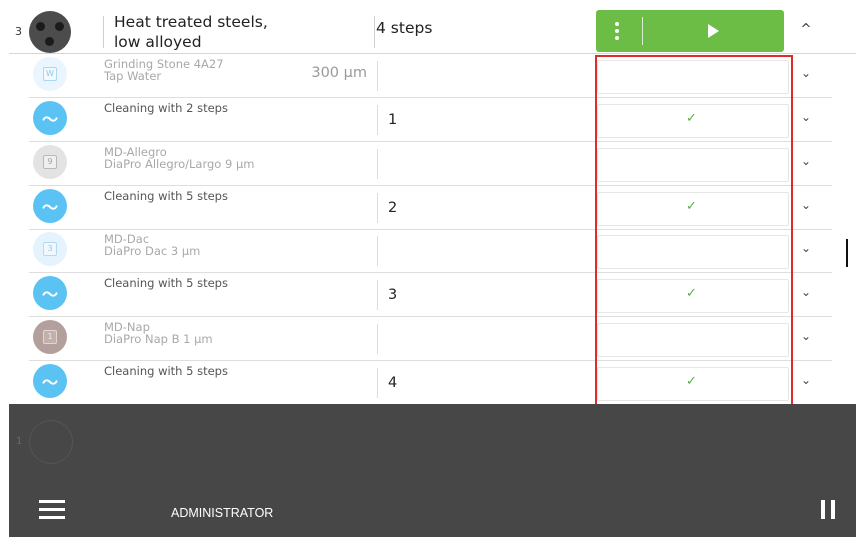 This screenshot has width=856, height=537. Describe the element at coordinates (166, 108) in the screenshot. I see `step-title: Cleaning with 2 steps` at that location.